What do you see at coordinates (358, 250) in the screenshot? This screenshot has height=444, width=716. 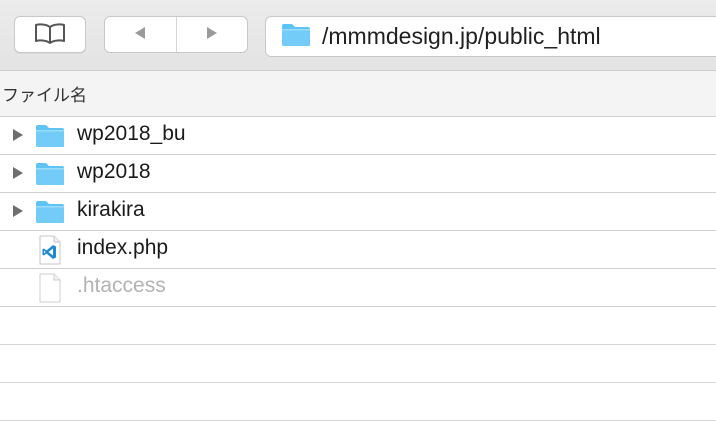 I see `file-row-index-php: index.php` at bounding box center [358, 250].